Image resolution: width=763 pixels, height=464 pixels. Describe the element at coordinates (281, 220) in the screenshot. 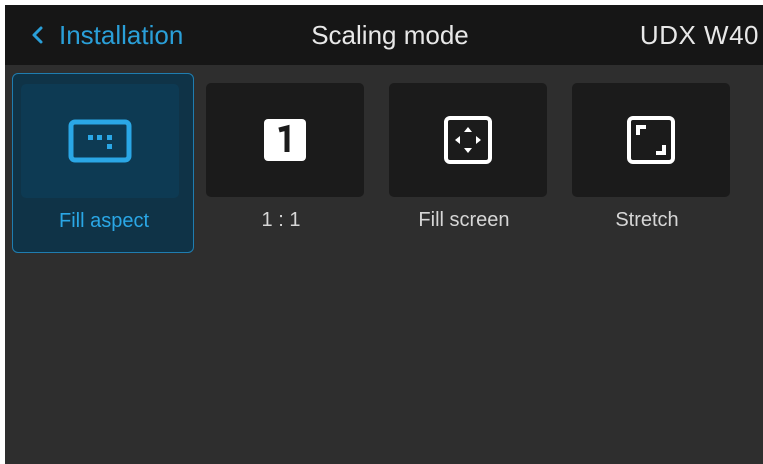

I see `option-label: 1` at that location.